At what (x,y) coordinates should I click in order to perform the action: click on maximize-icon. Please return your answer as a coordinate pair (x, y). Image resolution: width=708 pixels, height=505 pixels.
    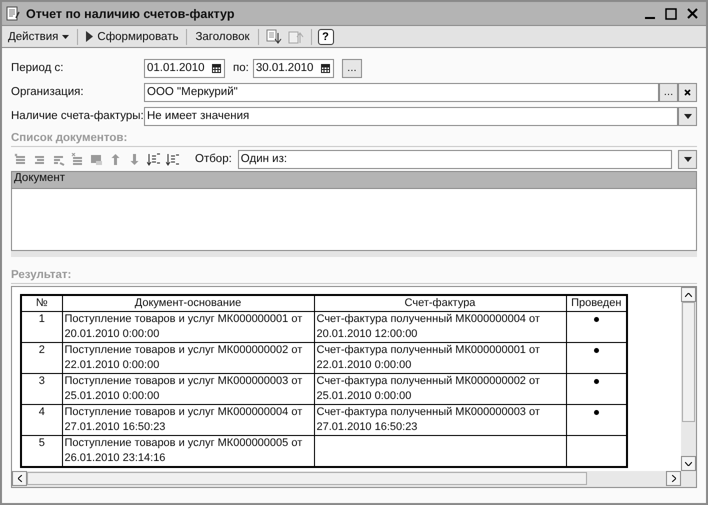
    Looking at the image, I should click on (671, 14).